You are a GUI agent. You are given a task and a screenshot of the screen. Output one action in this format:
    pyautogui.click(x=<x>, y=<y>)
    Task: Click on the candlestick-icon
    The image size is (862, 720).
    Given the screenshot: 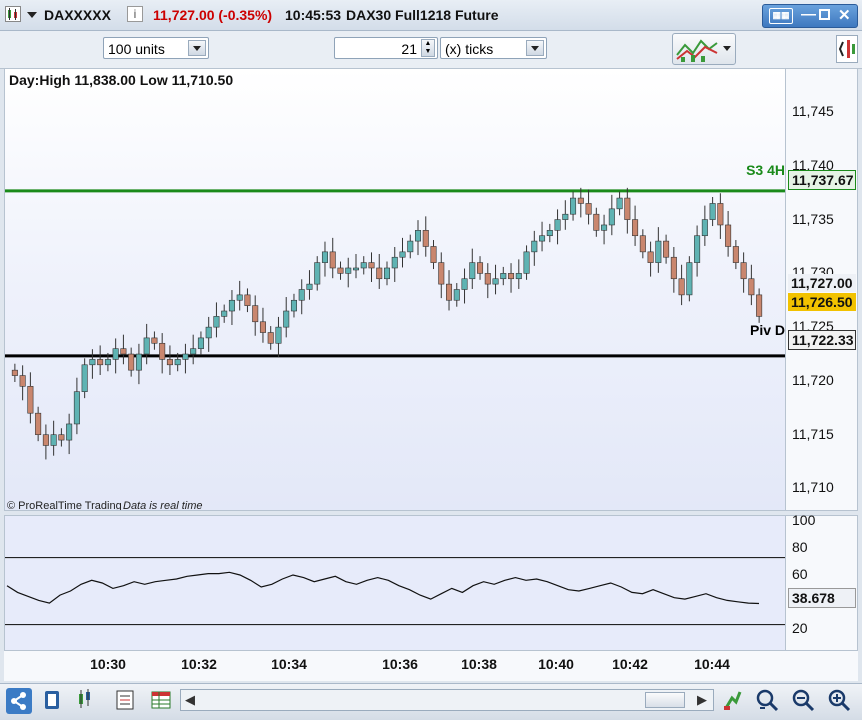 What is the action you would take?
    pyautogui.click(x=87, y=701)
    